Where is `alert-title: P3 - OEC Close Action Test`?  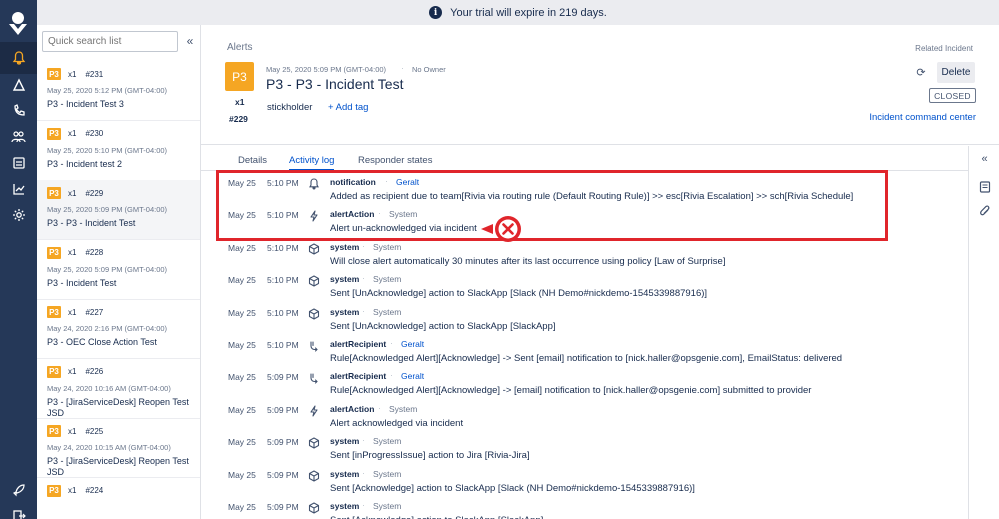 alert-title: P3 - OEC Close Action Test is located at coordinates (102, 342).